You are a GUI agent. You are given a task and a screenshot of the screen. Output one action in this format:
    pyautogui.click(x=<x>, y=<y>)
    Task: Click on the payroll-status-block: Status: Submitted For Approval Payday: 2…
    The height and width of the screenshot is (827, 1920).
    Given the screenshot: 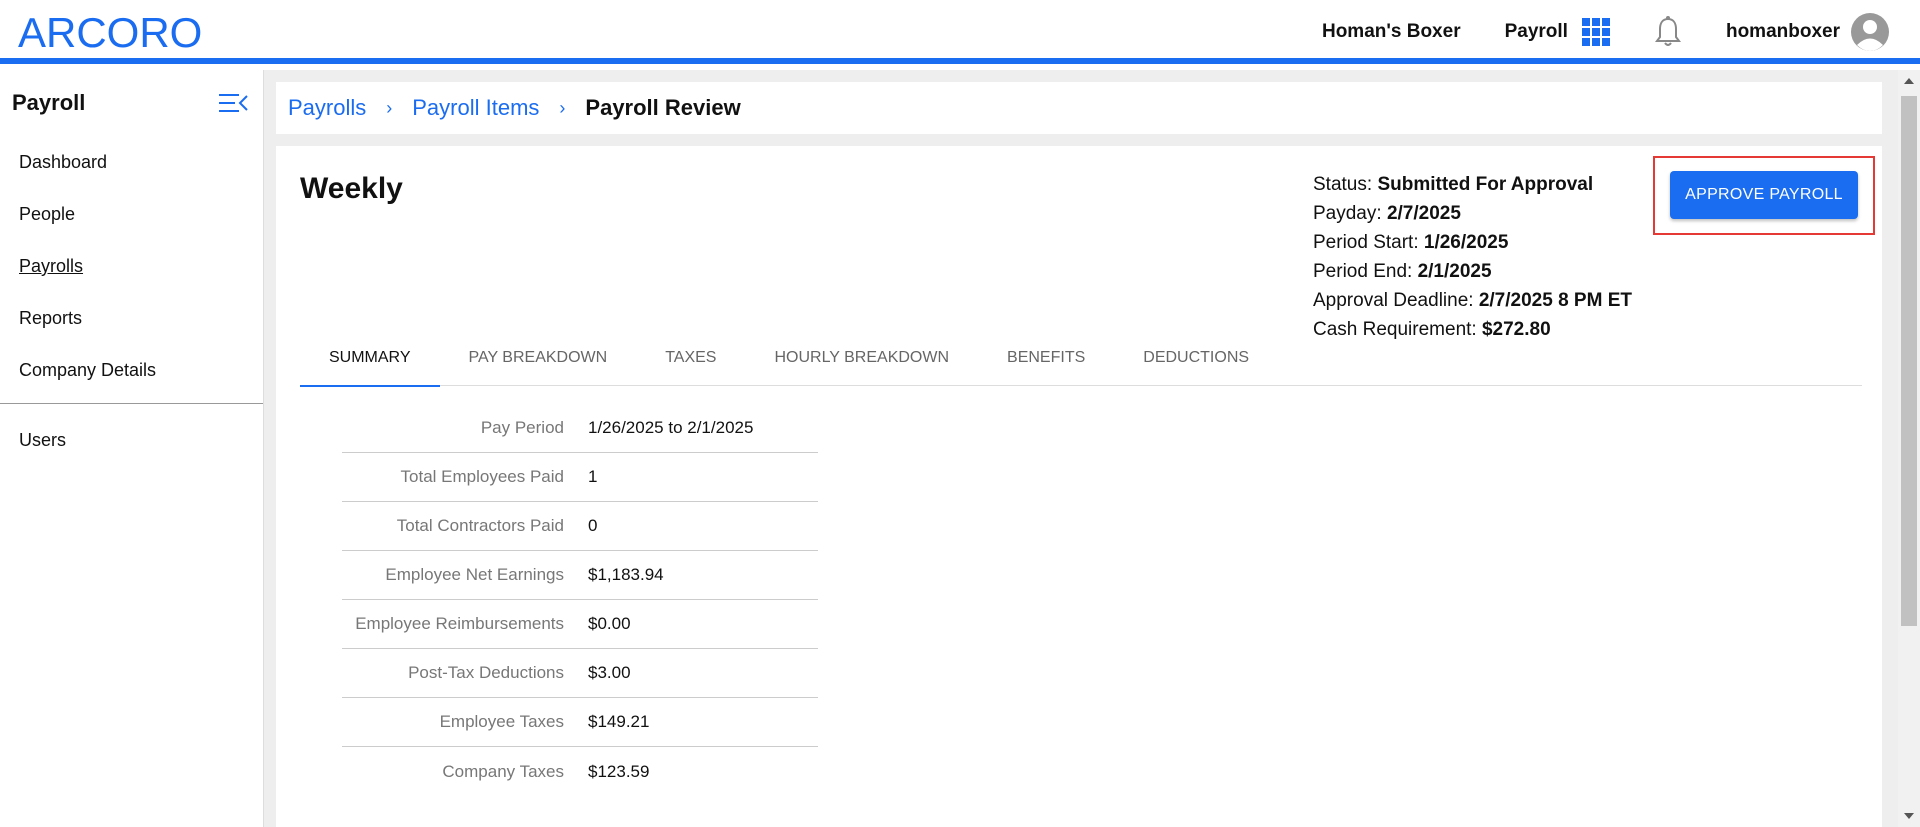 What is the action you would take?
    pyautogui.click(x=1472, y=257)
    